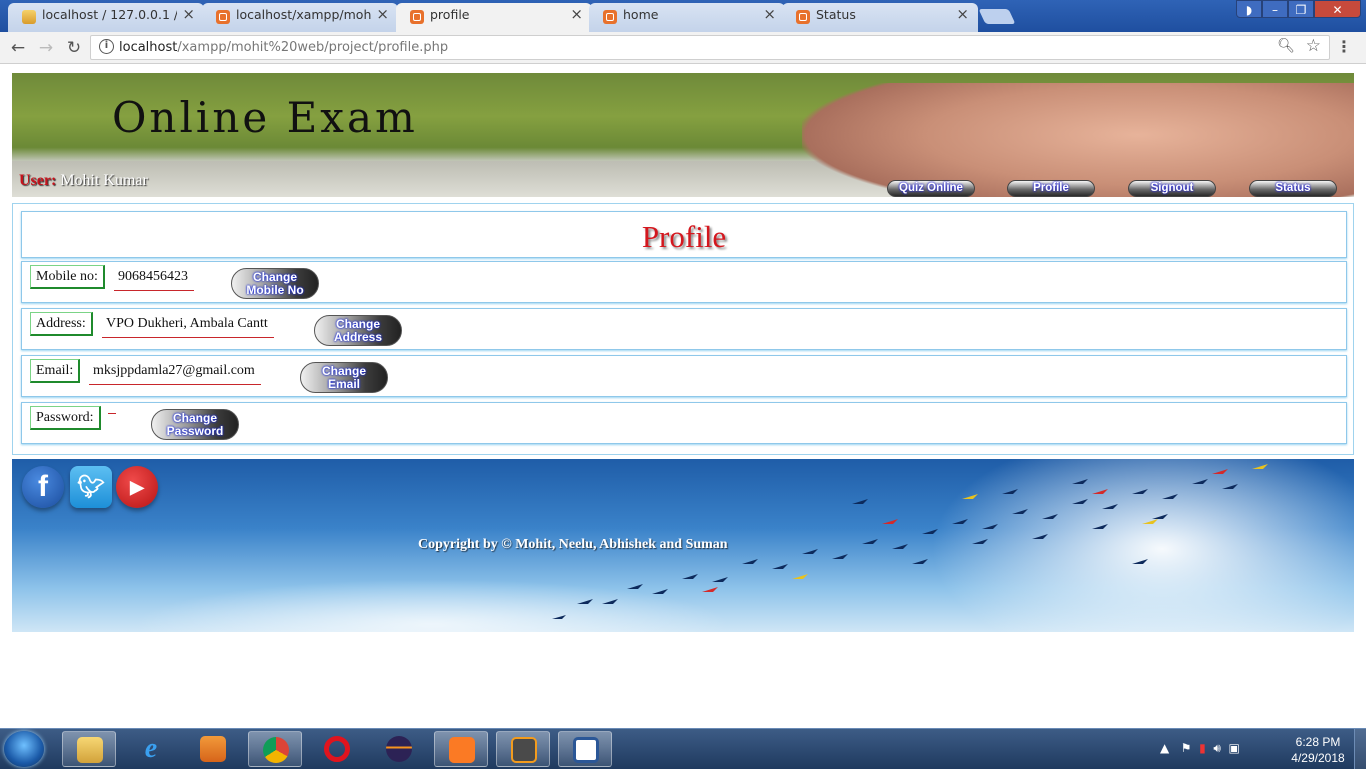  I want to click on taskbar-sublime-text, so click(523, 749).